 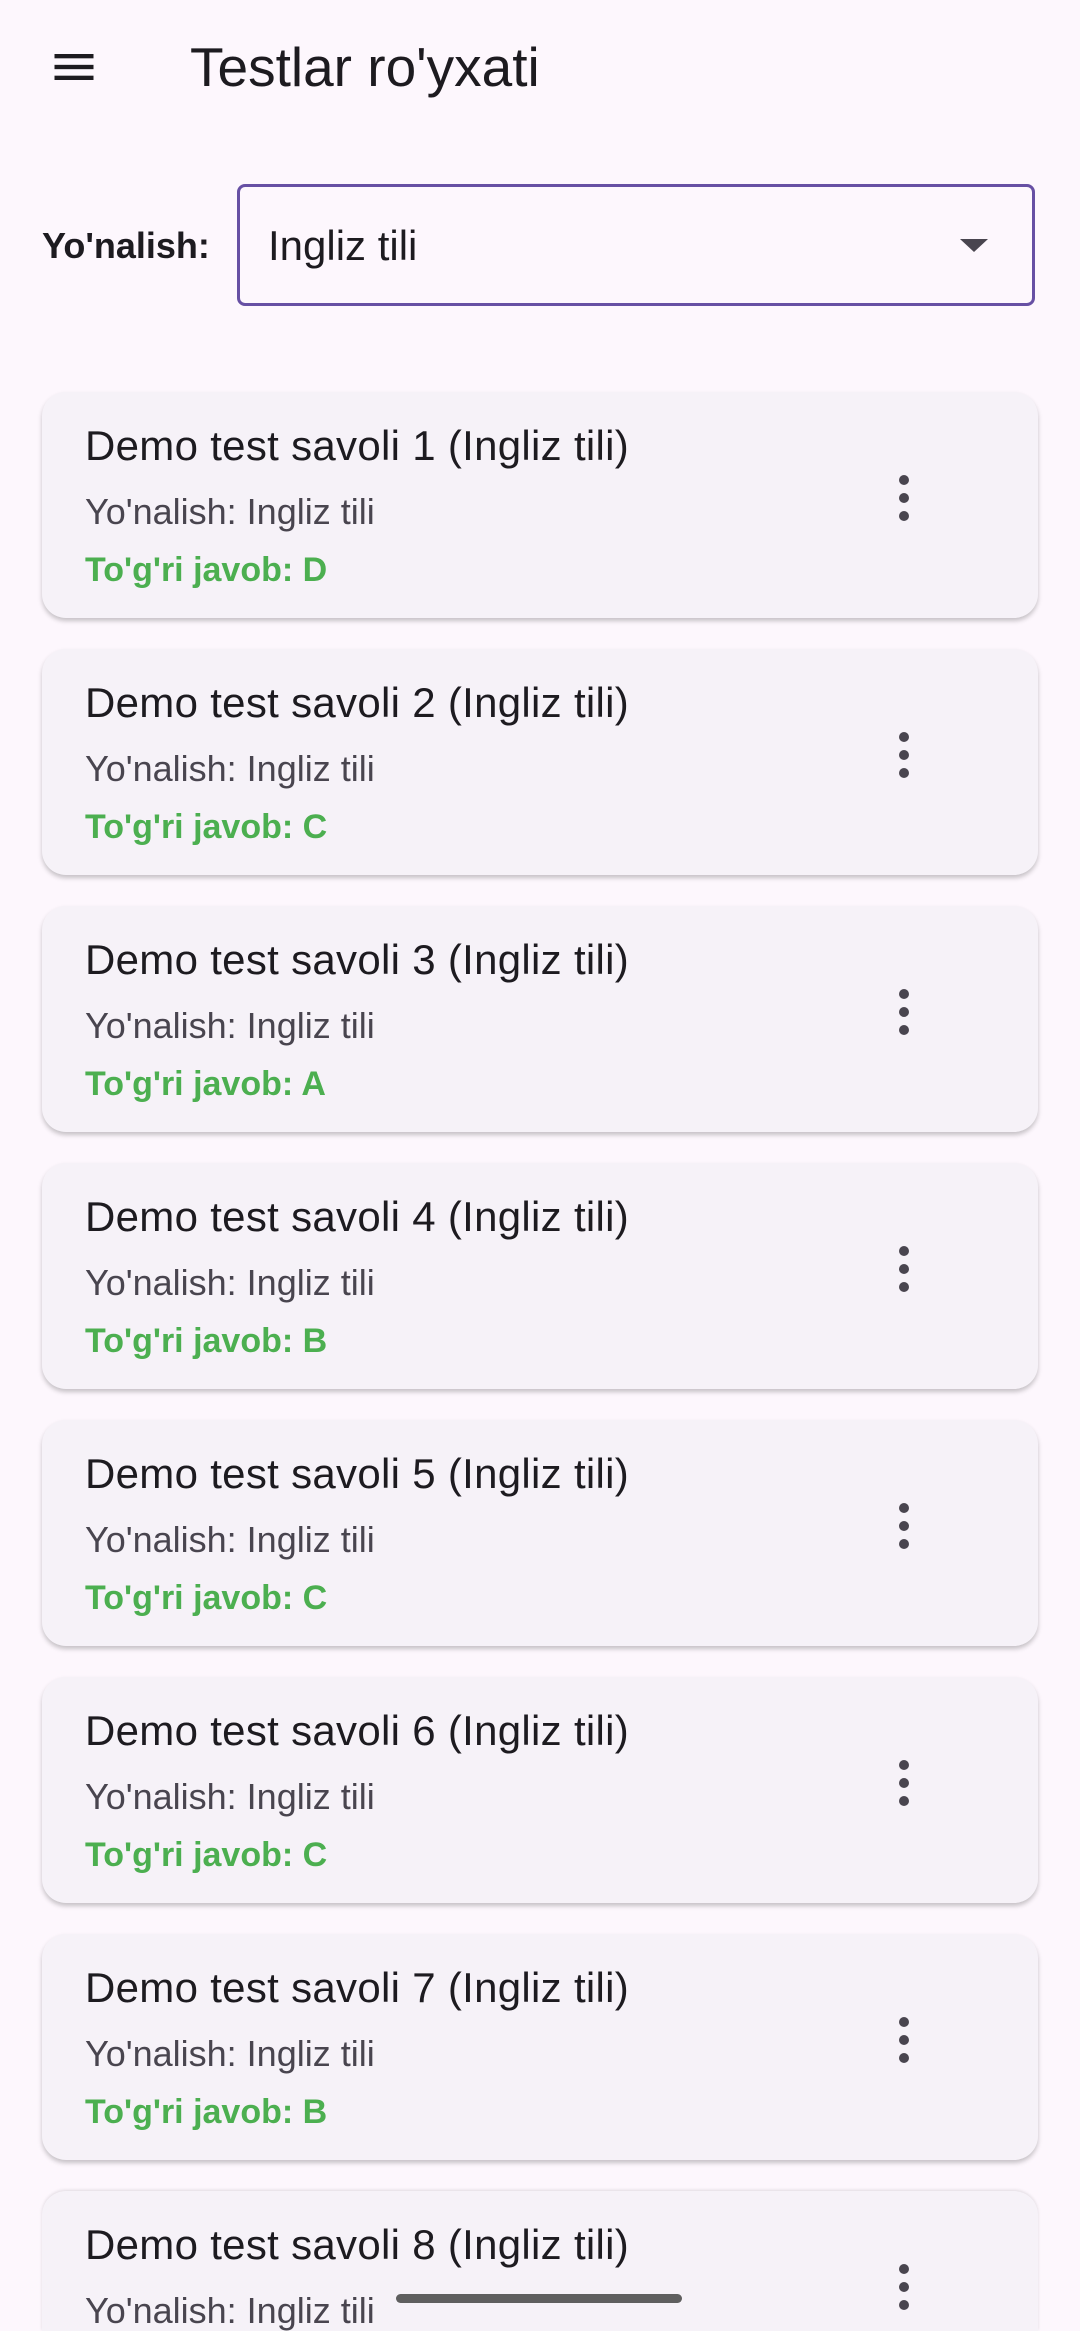 What do you see at coordinates (357, 1730) in the screenshot?
I see `test-title: Demo test savoli 6 (Ingliz tili)` at bounding box center [357, 1730].